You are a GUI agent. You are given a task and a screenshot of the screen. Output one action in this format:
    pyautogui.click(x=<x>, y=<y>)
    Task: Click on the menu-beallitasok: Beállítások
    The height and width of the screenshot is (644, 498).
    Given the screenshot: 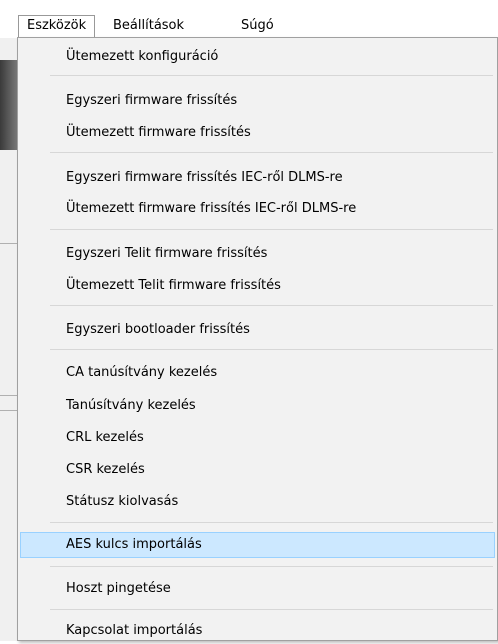 What is the action you would take?
    pyautogui.click(x=148, y=26)
    